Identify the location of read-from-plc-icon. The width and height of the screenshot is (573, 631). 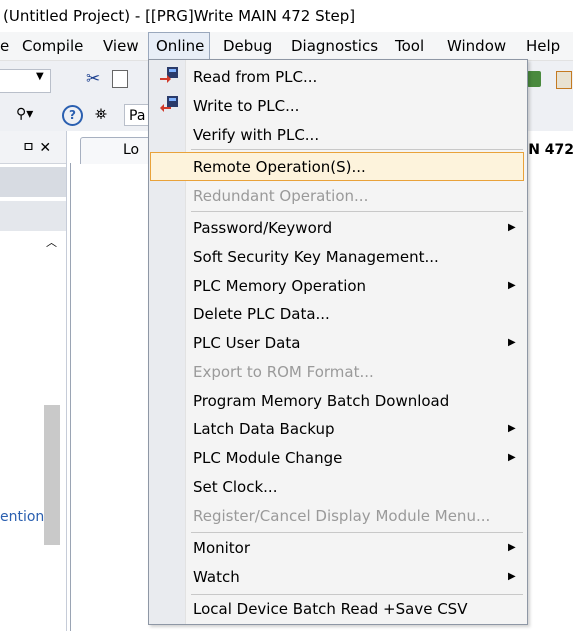
(169, 75).